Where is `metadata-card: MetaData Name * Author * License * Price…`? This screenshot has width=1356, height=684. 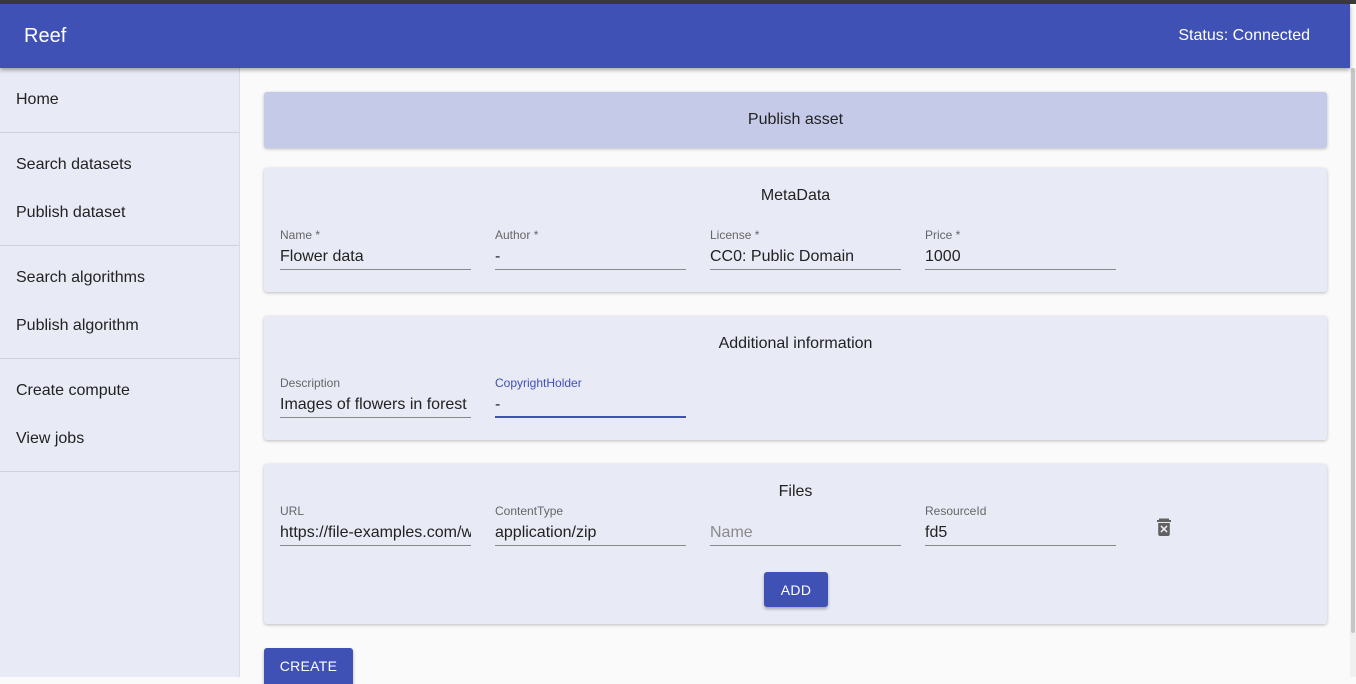 metadata-card: MetaData Name * Author * License * Price… is located at coordinates (795, 230).